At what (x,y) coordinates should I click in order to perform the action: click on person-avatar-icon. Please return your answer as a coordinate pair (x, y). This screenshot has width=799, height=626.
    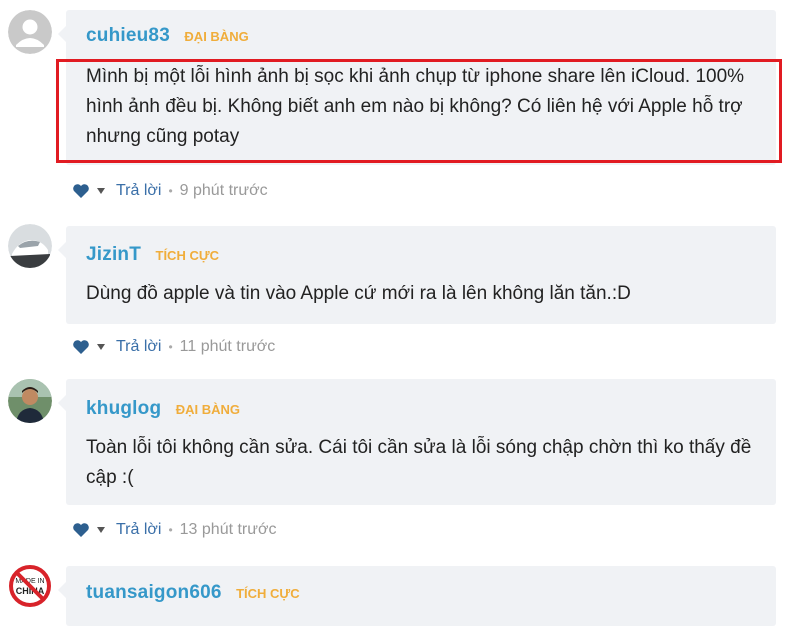
    Looking at the image, I should click on (30, 401).